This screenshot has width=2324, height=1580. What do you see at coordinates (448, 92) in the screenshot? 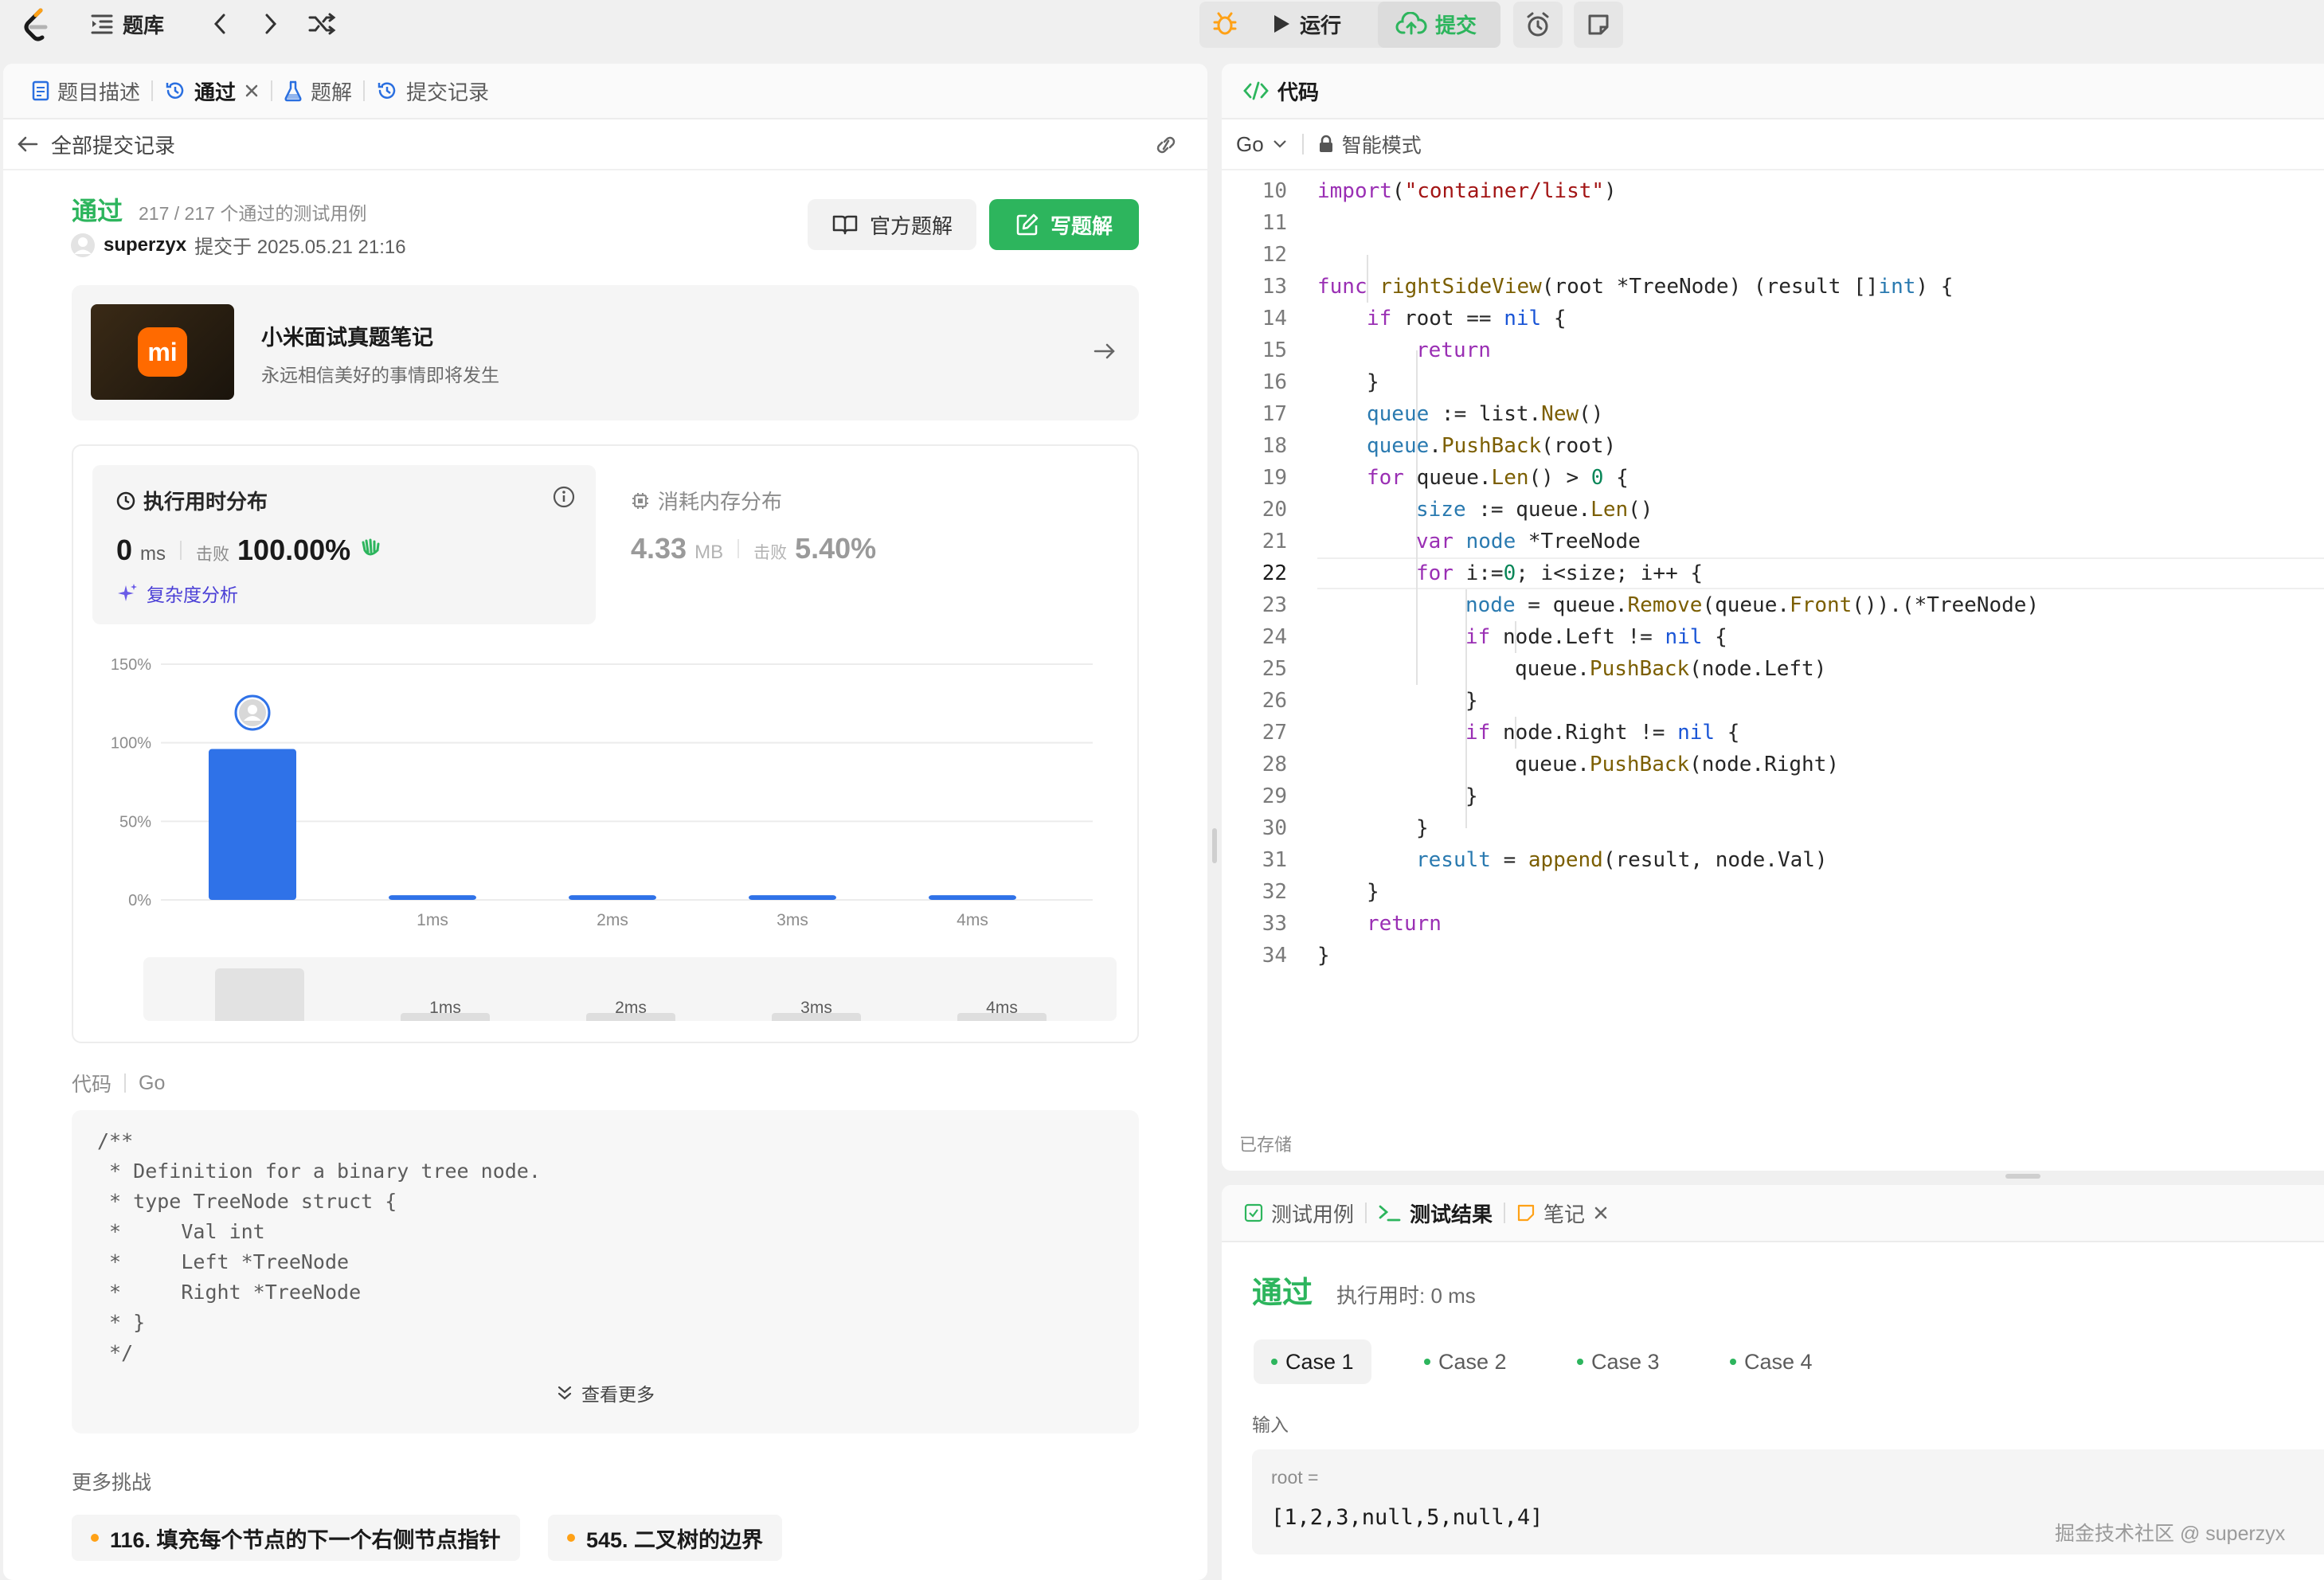
I see `tab-submissions-label: 提交记录` at bounding box center [448, 92].